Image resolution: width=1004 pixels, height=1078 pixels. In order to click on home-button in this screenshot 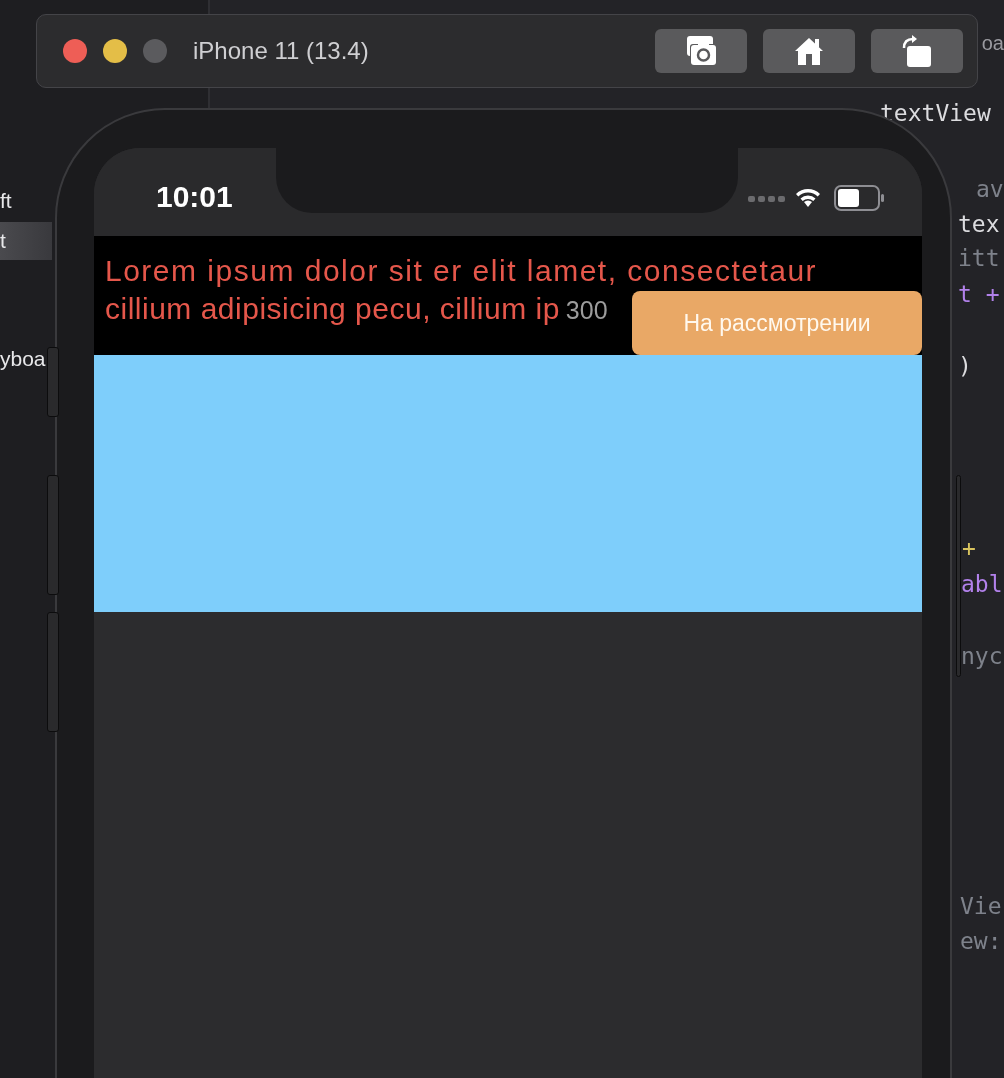, I will do `click(809, 51)`.